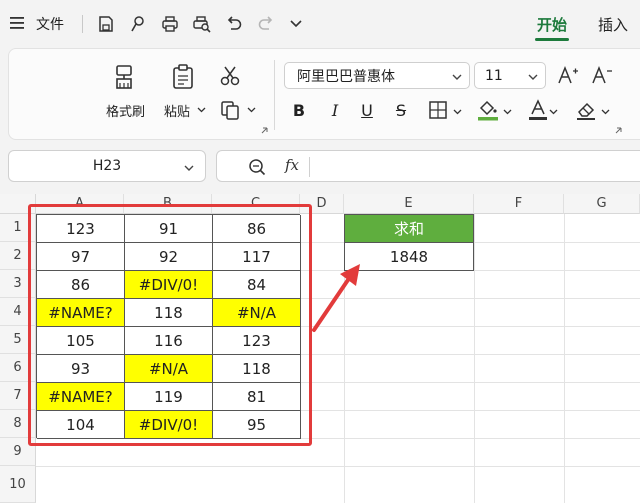 This screenshot has height=503, width=640. What do you see at coordinates (488, 110) in the screenshot?
I see `fill-color-icon` at bounding box center [488, 110].